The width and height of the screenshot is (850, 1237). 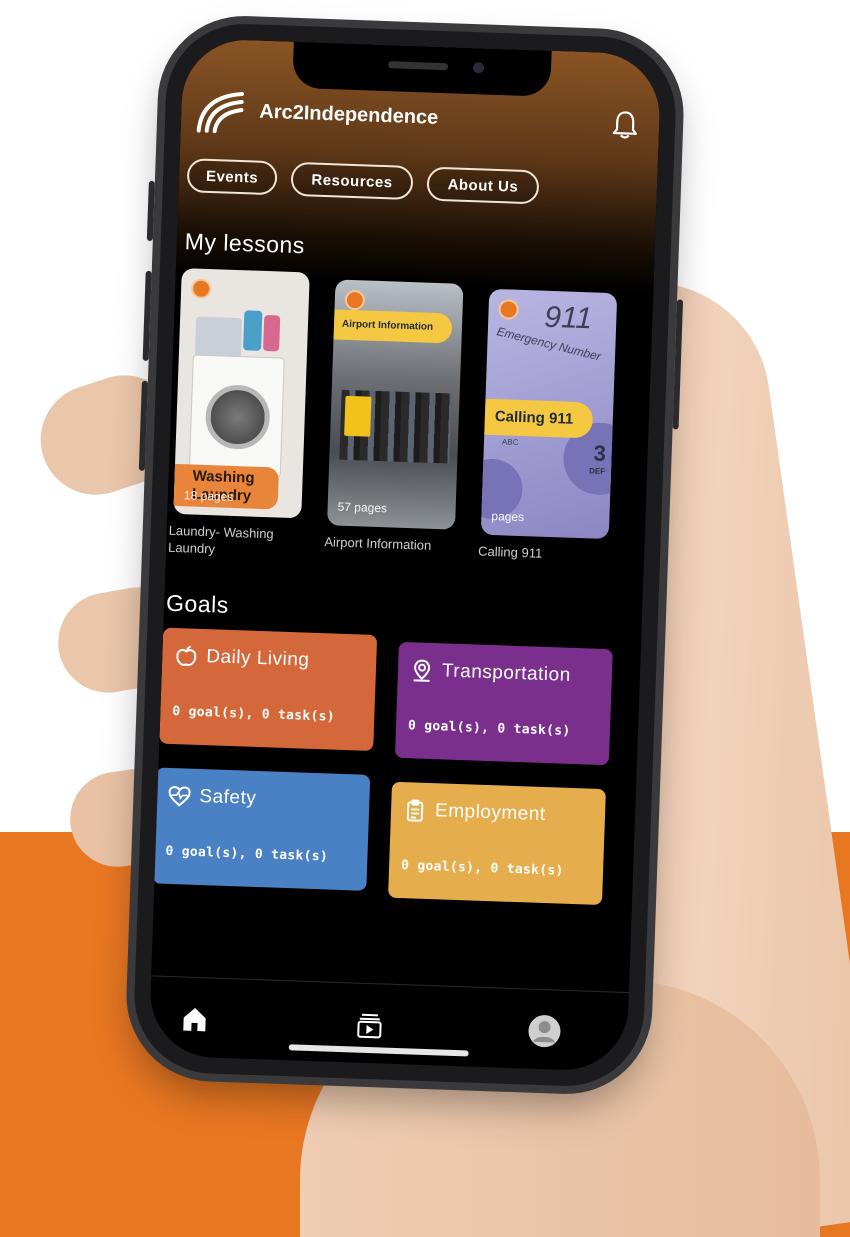 What do you see at coordinates (510, 552) in the screenshot?
I see `lesson-caption: Calling 911` at bounding box center [510, 552].